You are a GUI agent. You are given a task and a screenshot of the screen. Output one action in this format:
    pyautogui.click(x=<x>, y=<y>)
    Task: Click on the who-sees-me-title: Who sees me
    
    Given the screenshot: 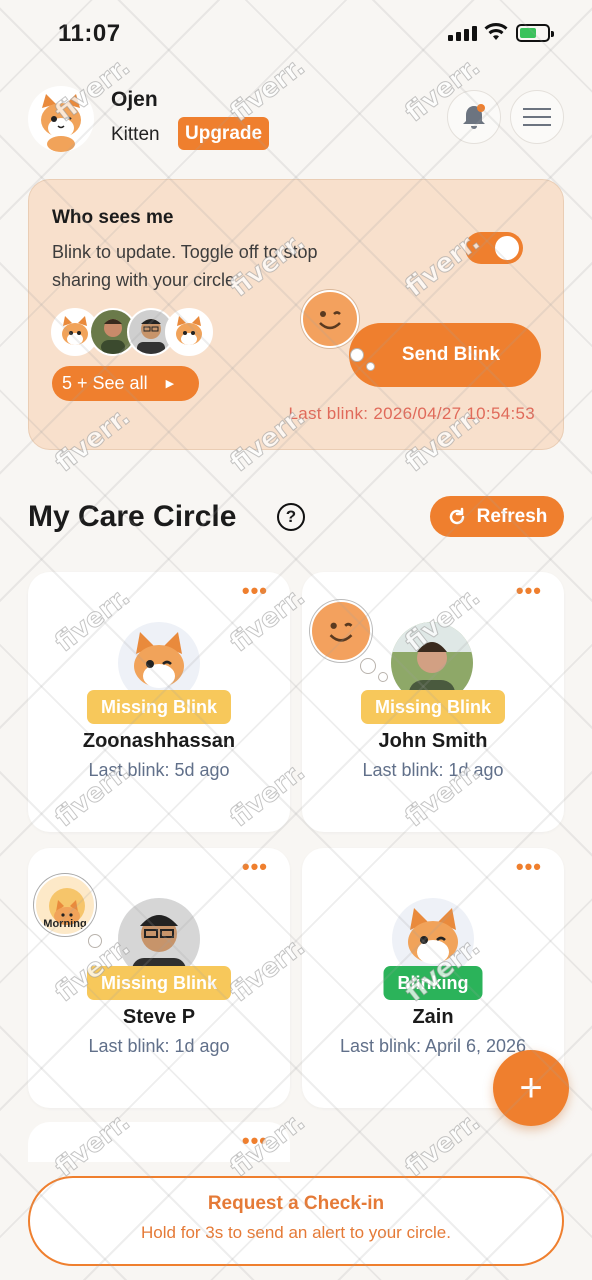 What is the action you would take?
    pyautogui.click(x=113, y=217)
    